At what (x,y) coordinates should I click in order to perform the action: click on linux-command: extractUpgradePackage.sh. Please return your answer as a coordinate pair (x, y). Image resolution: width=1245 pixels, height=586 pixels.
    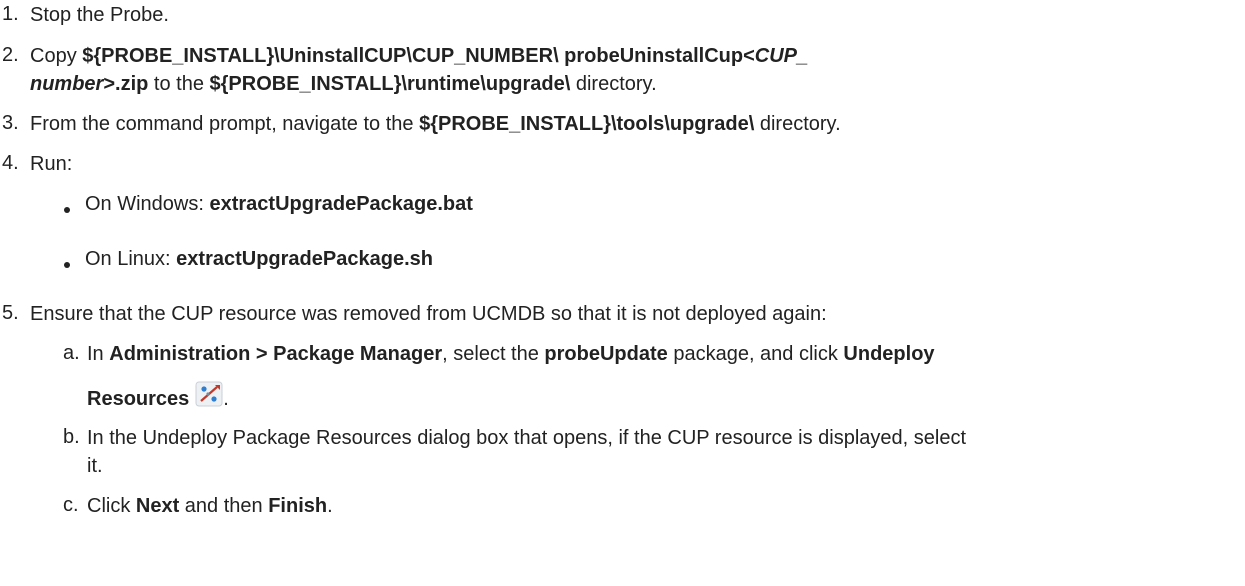
    Looking at the image, I should click on (304, 259).